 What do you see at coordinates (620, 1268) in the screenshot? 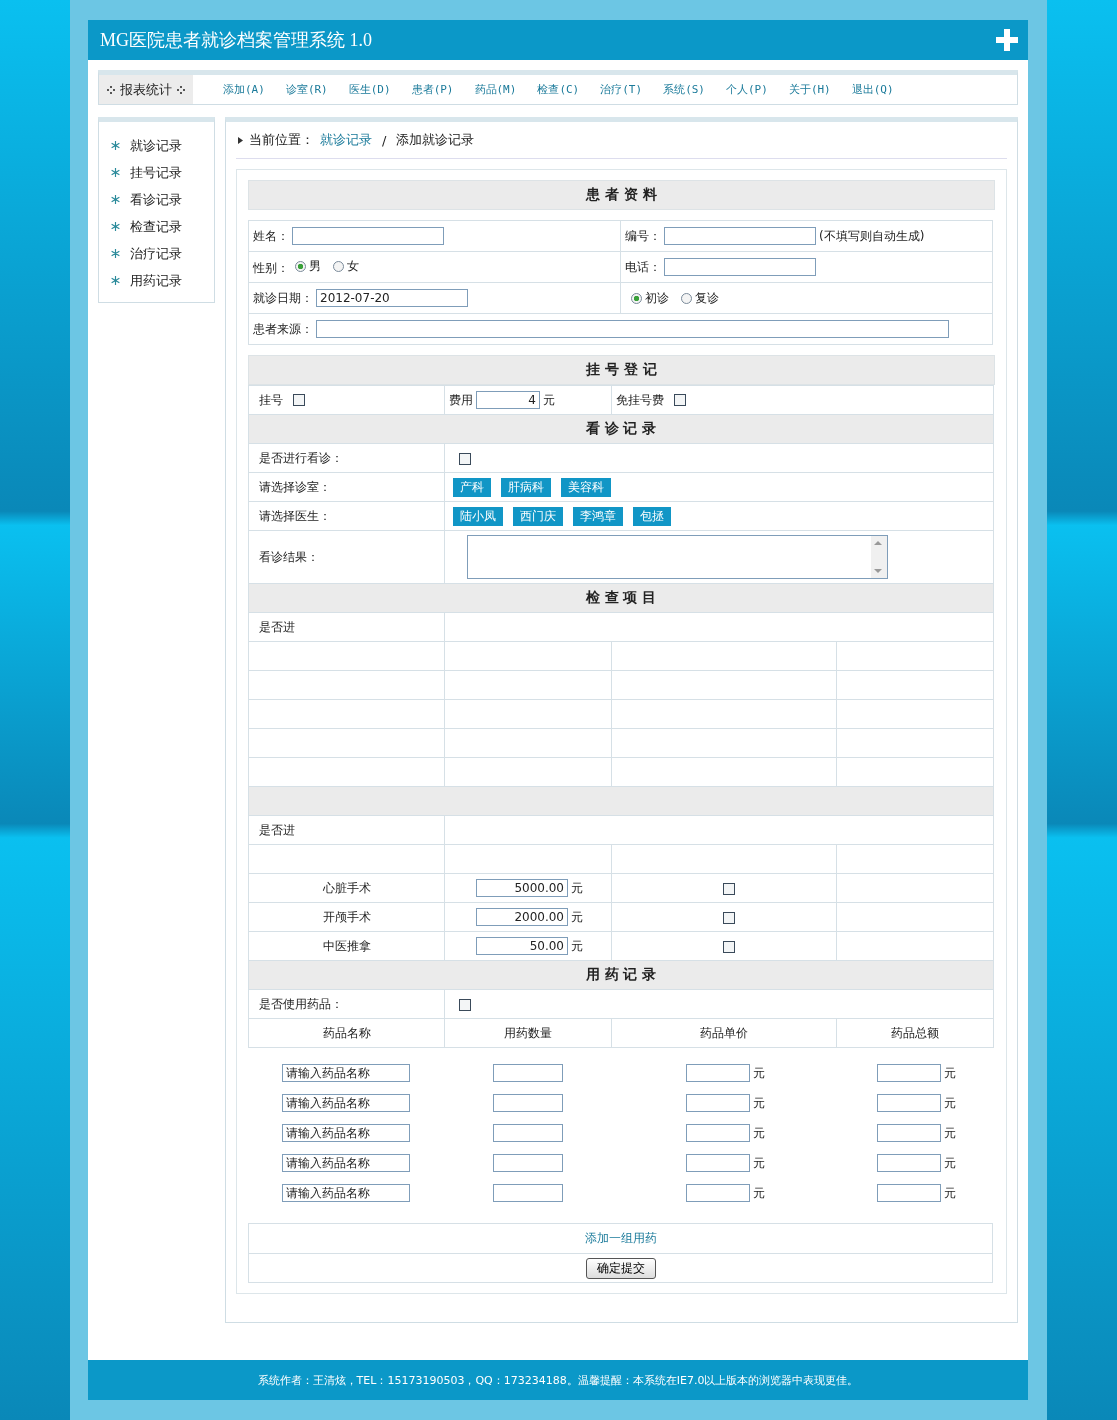
I see `submit-button: 确定提交` at bounding box center [620, 1268].